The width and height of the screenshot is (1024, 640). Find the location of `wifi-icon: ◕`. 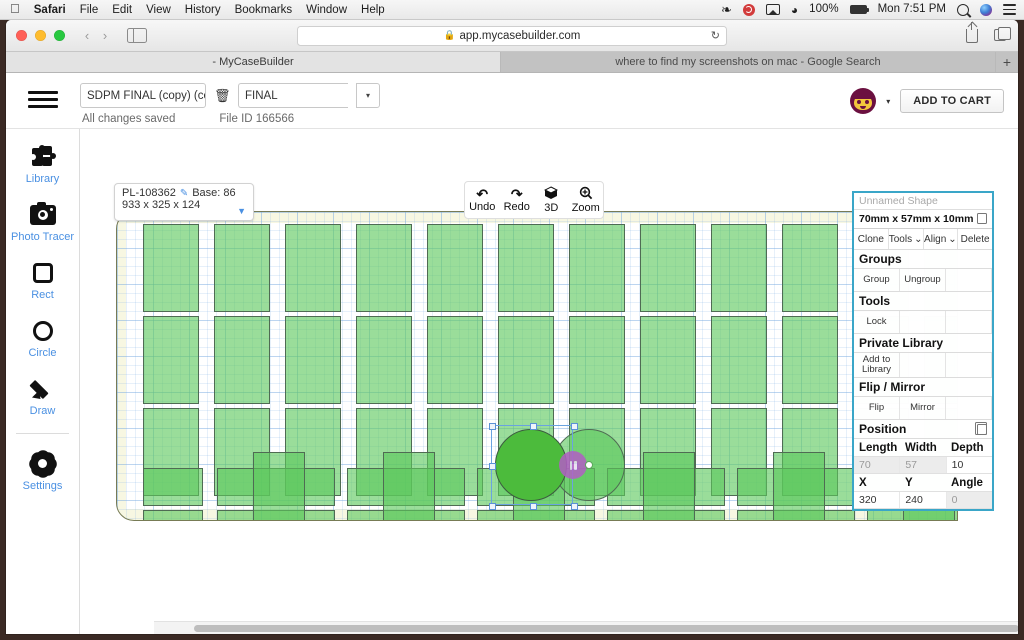

wifi-icon: ◕ is located at coordinates (794, 10).